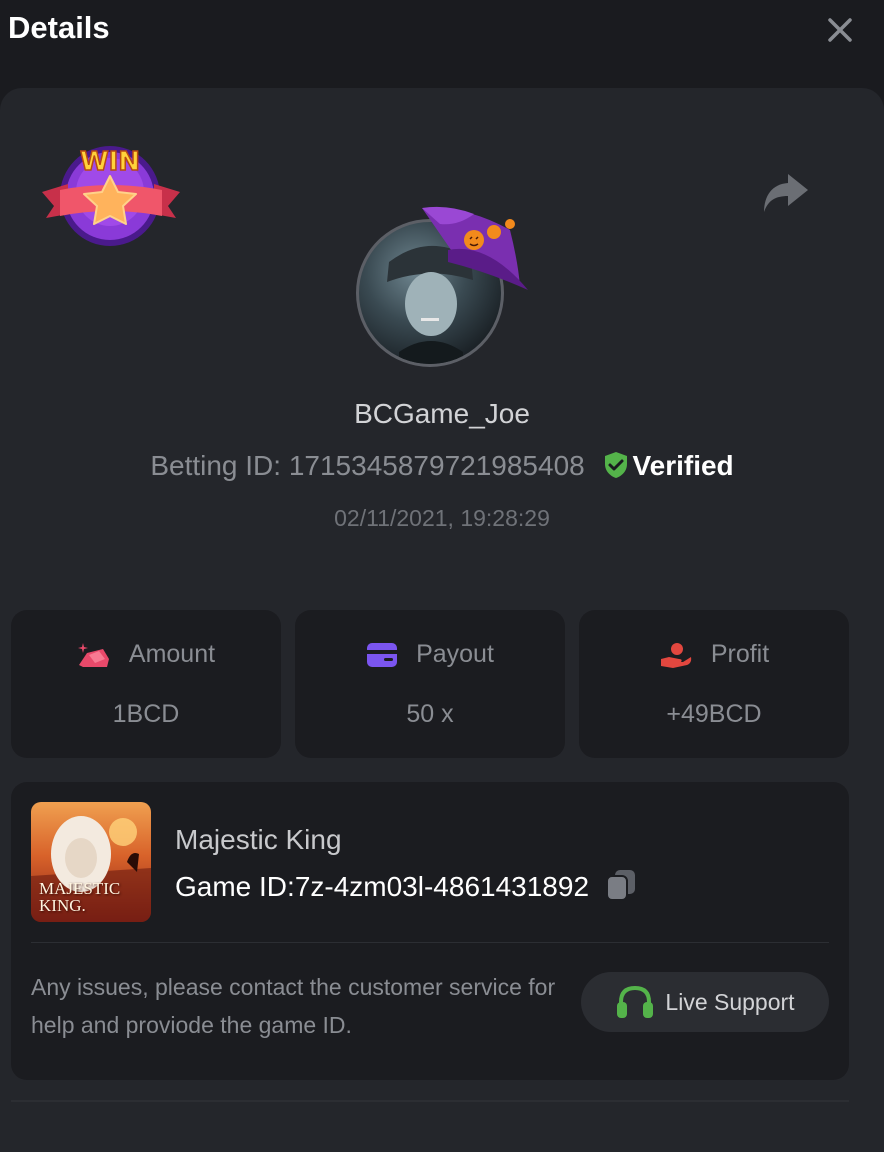 The image size is (884, 1152). Describe the element at coordinates (258, 839) in the screenshot. I see `game-name: Majestic King` at that location.